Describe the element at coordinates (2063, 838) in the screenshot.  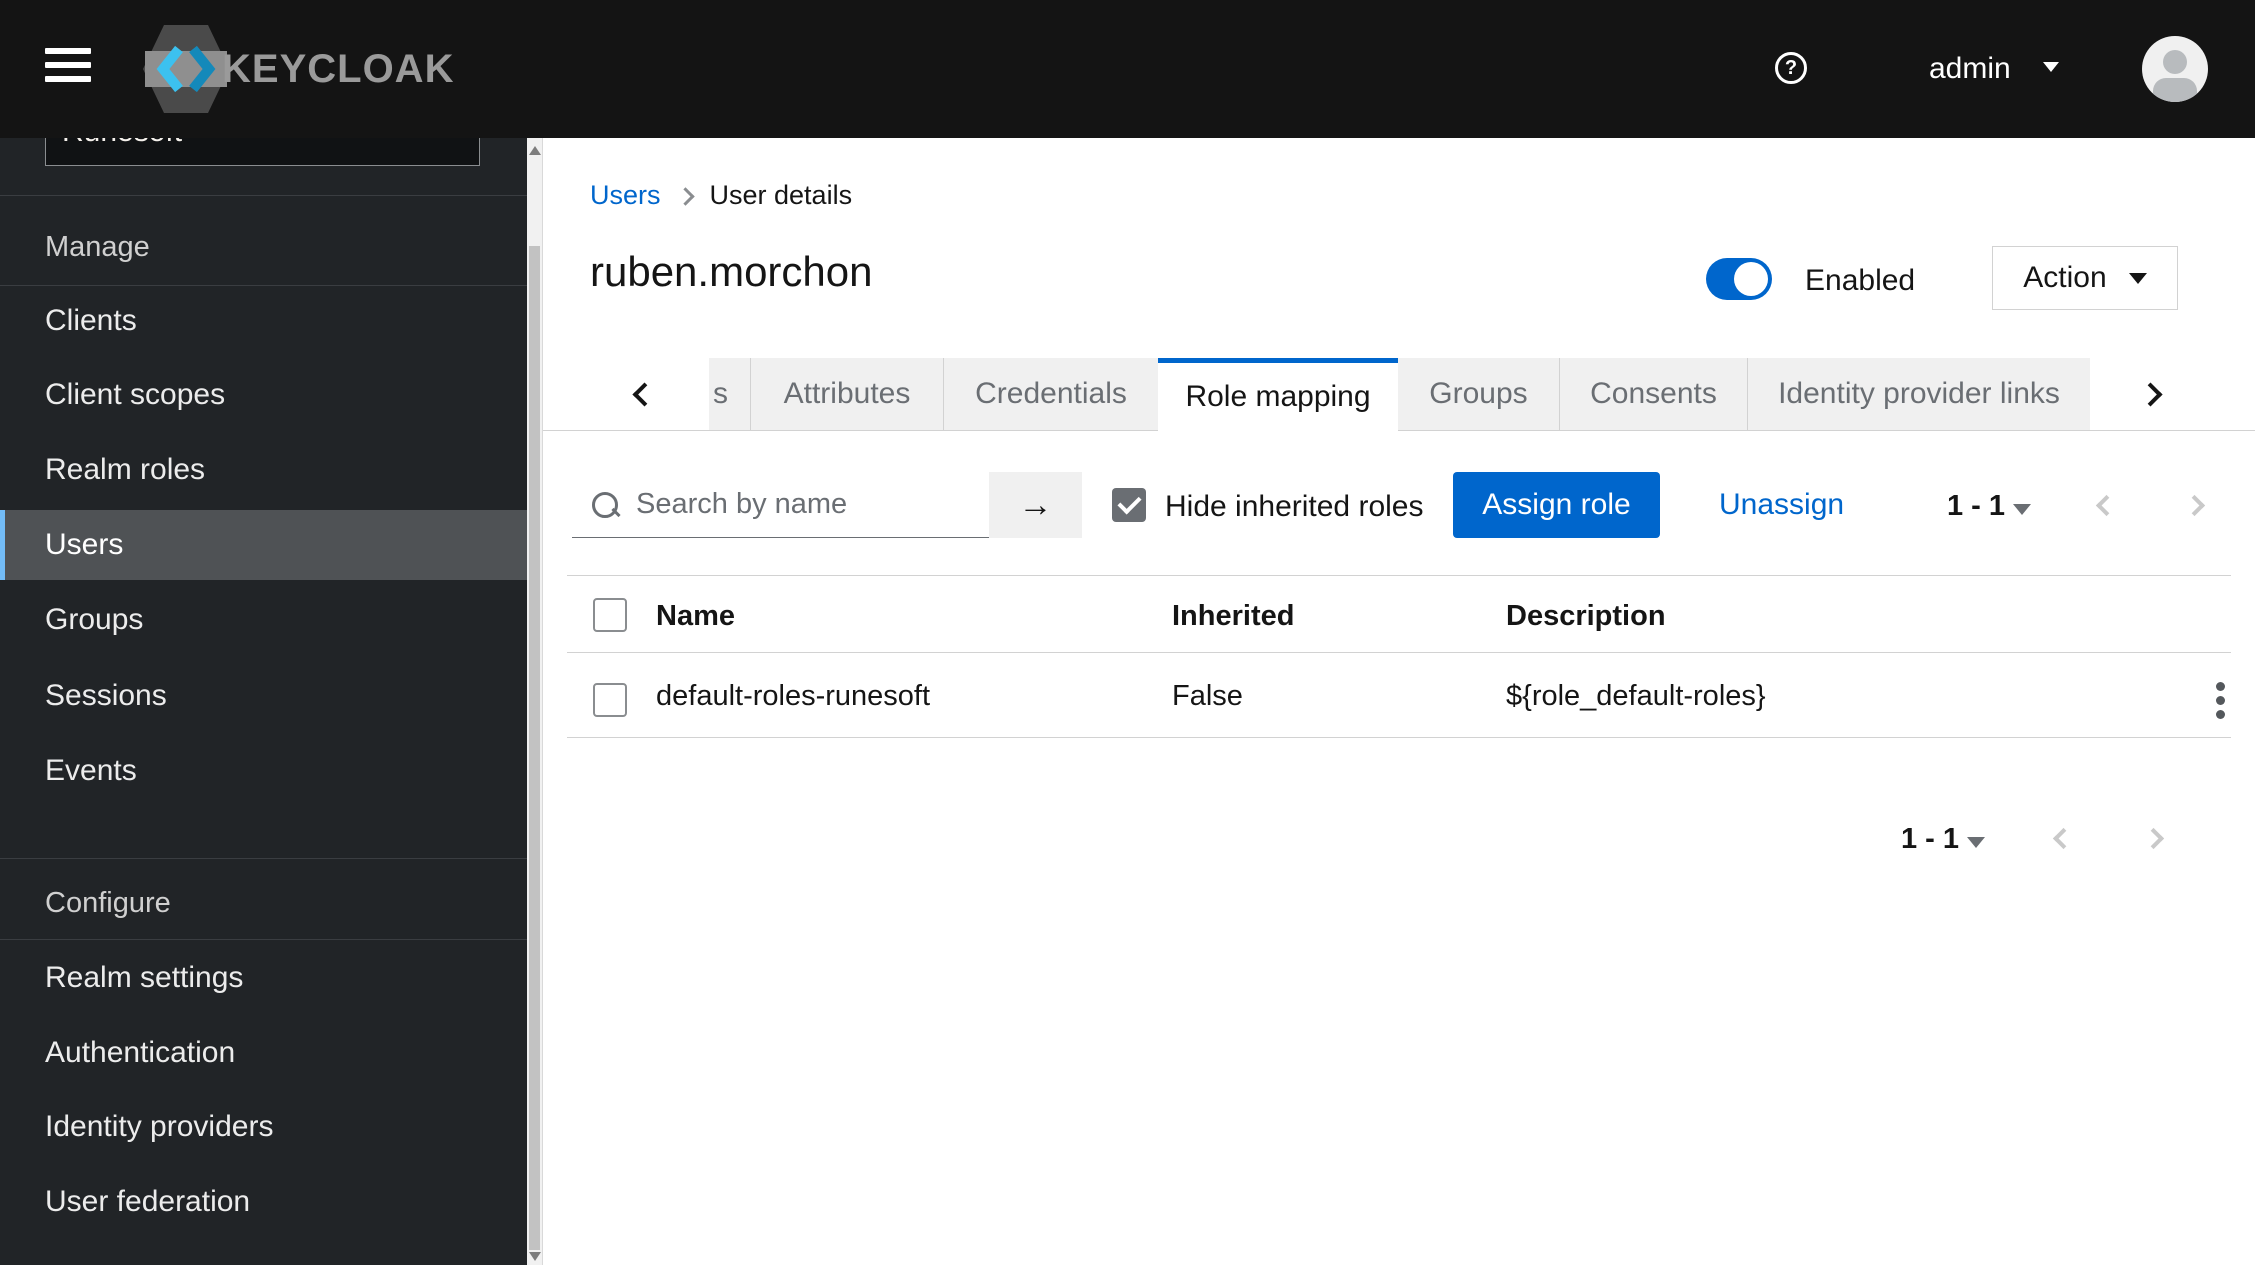
I see `pagination-prev-bottom` at that location.